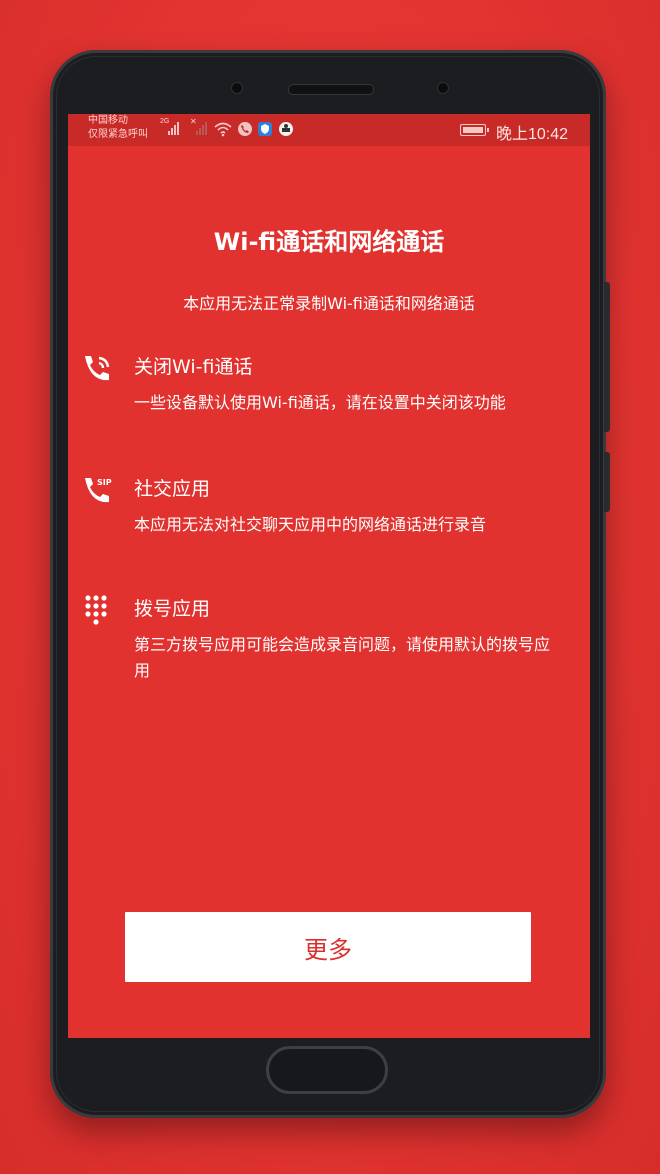  Describe the element at coordinates (342, 657) in the screenshot. I see `tip-description: 第三方拨号应用可能会造成录音问题，请使用默认的拨号应用` at that location.